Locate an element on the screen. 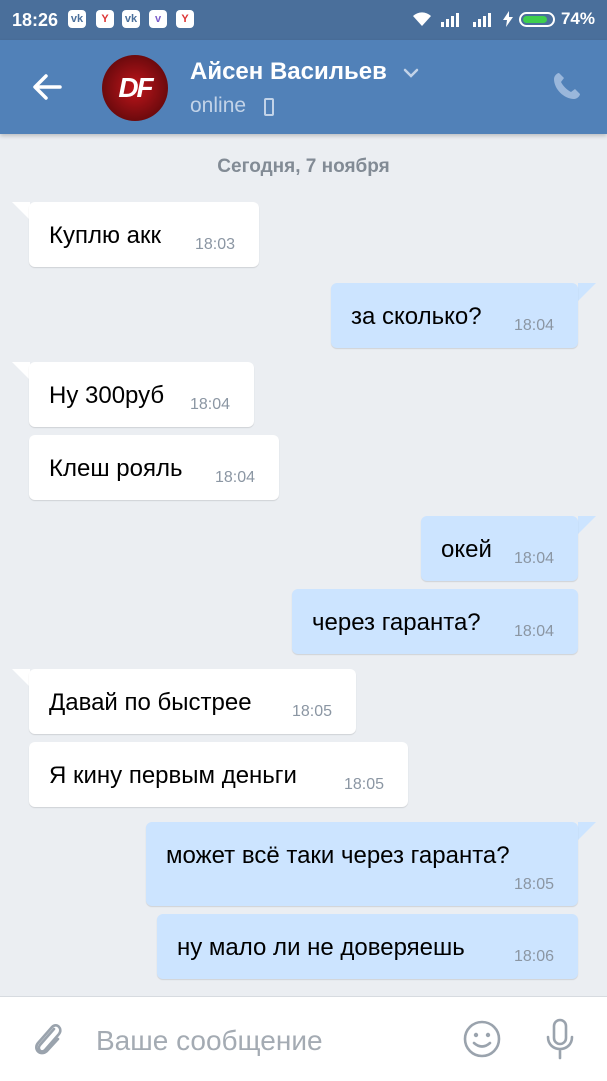 The height and width of the screenshot is (1081, 607). message-input: Ваше сообщение is located at coordinates (209, 1041).